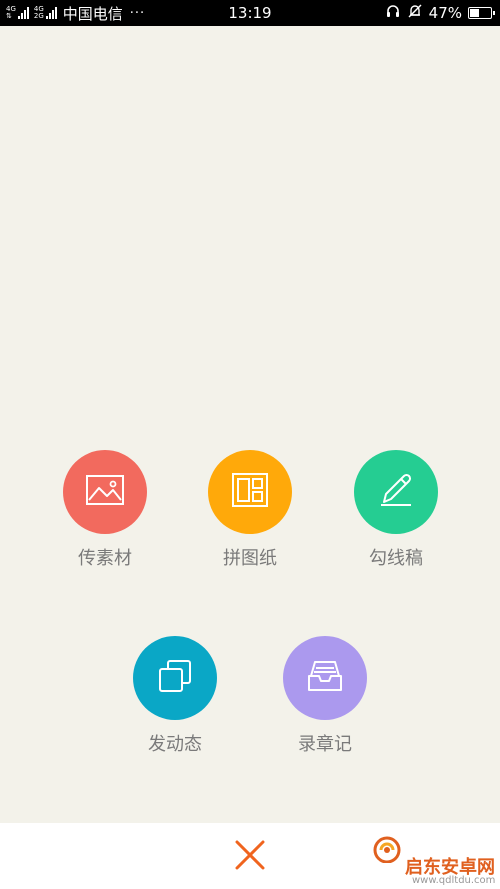  What do you see at coordinates (481, 13) in the screenshot?
I see `battery-icon` at bounding box center [481, 13].